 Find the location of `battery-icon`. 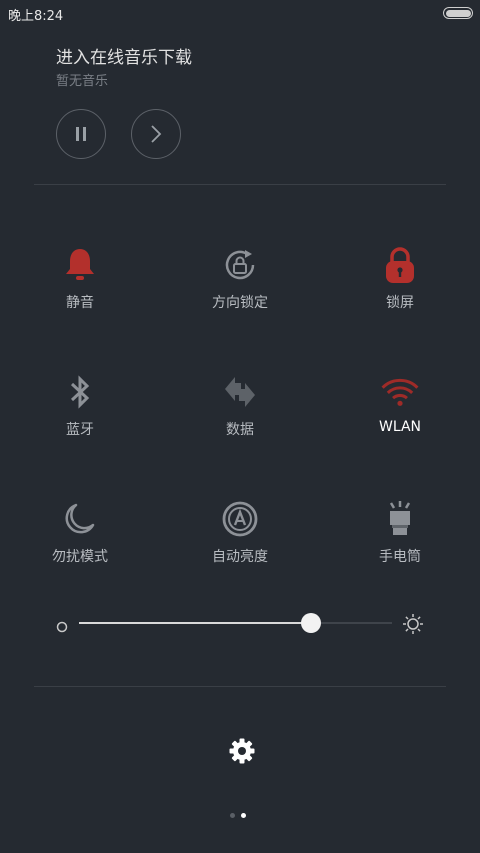

battery-icon is located at coordinates (458, 13).